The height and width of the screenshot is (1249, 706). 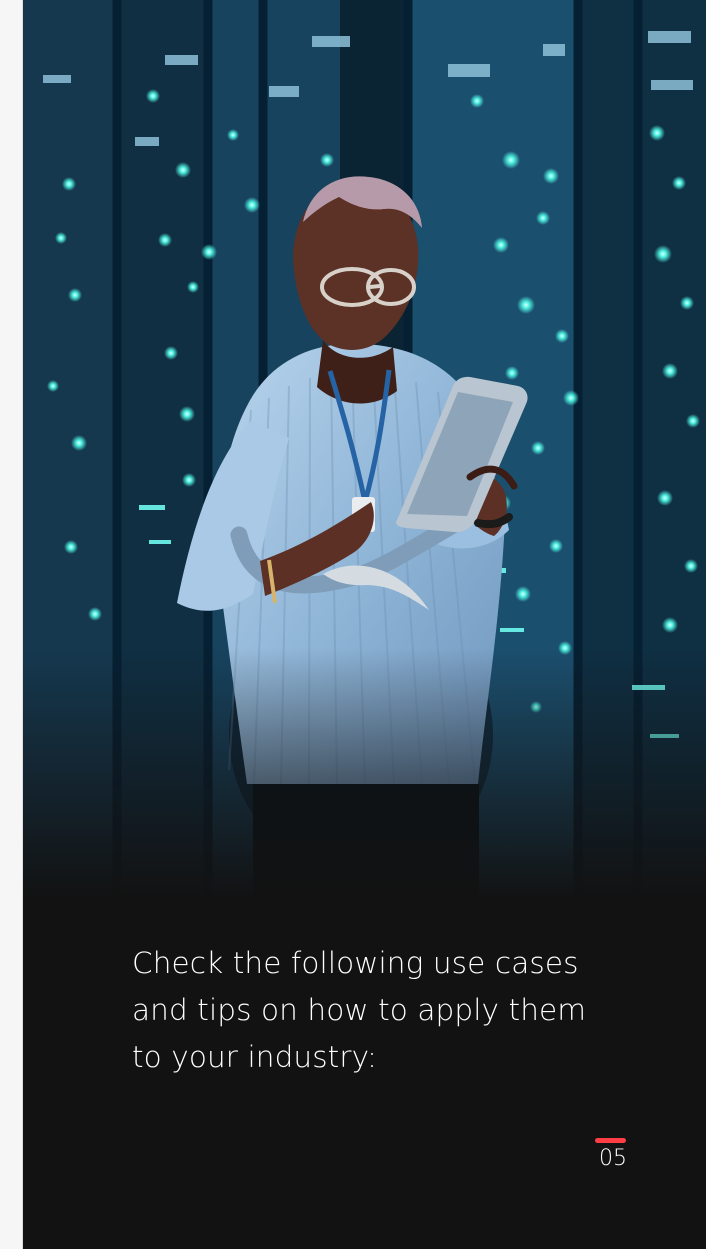 I want to click on red-bar-icon, so click(x=610, y=1140).